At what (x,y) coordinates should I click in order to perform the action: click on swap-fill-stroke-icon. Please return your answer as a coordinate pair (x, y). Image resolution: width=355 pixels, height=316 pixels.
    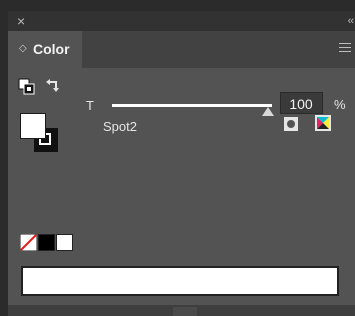
    Looking at the image, I should click on (54, 86).